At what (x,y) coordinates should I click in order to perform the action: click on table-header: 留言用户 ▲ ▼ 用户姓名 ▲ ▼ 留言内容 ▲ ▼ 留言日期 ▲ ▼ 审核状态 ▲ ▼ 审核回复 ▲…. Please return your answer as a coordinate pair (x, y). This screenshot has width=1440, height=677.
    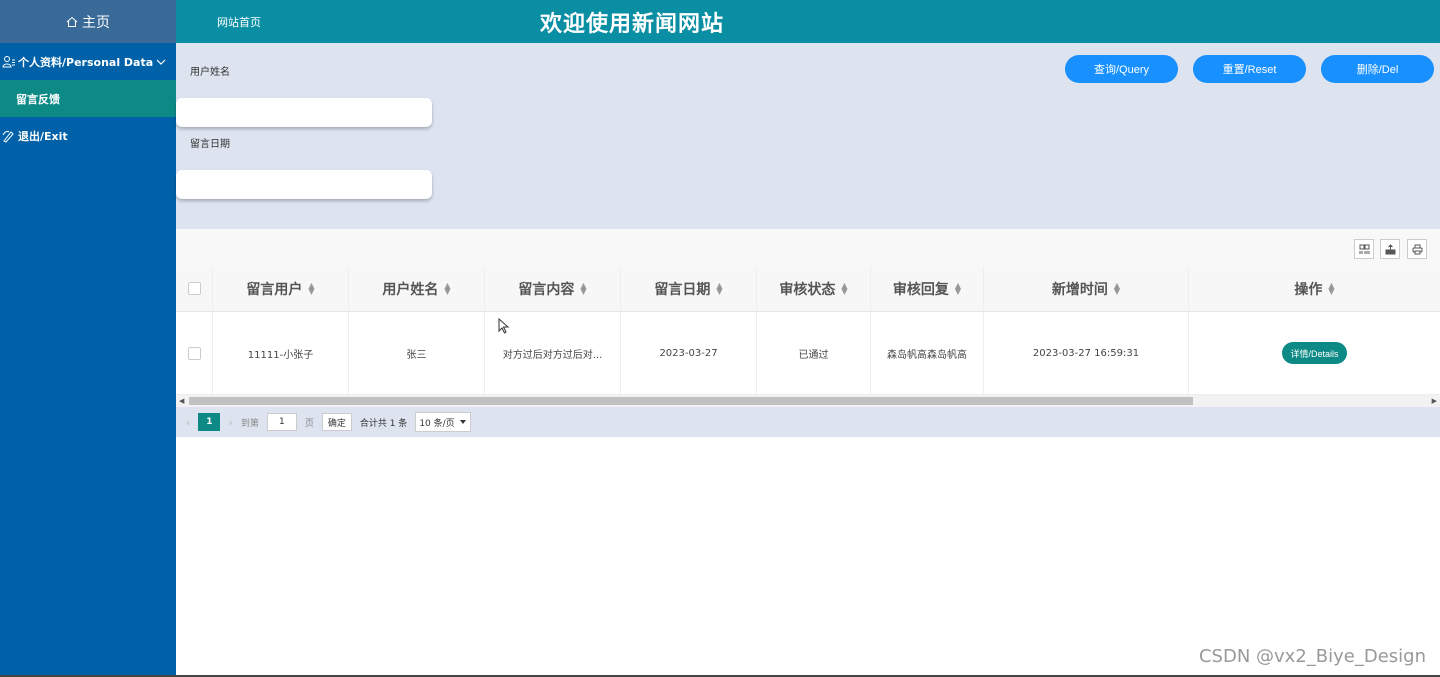
    Looking at the image, I should click on (808, 289).